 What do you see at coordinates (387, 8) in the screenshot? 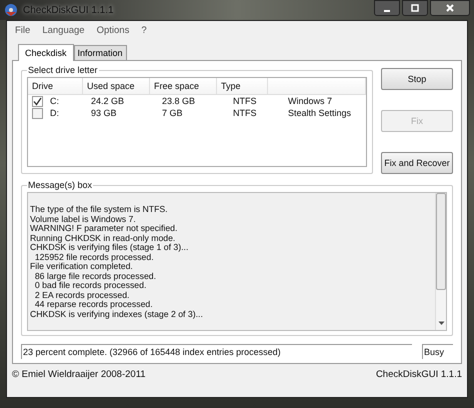
I see `minimize-button` at bounding box center [387, 8].